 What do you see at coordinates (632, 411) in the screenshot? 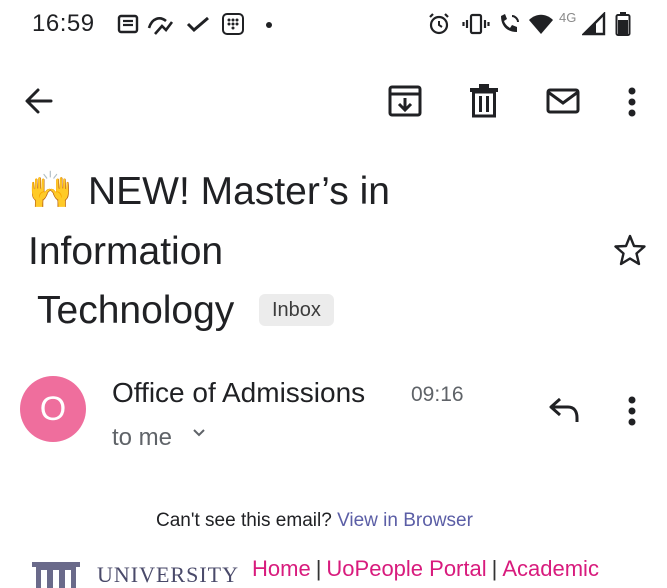
I see `message-more-icon` at bounding box center [632, 411].